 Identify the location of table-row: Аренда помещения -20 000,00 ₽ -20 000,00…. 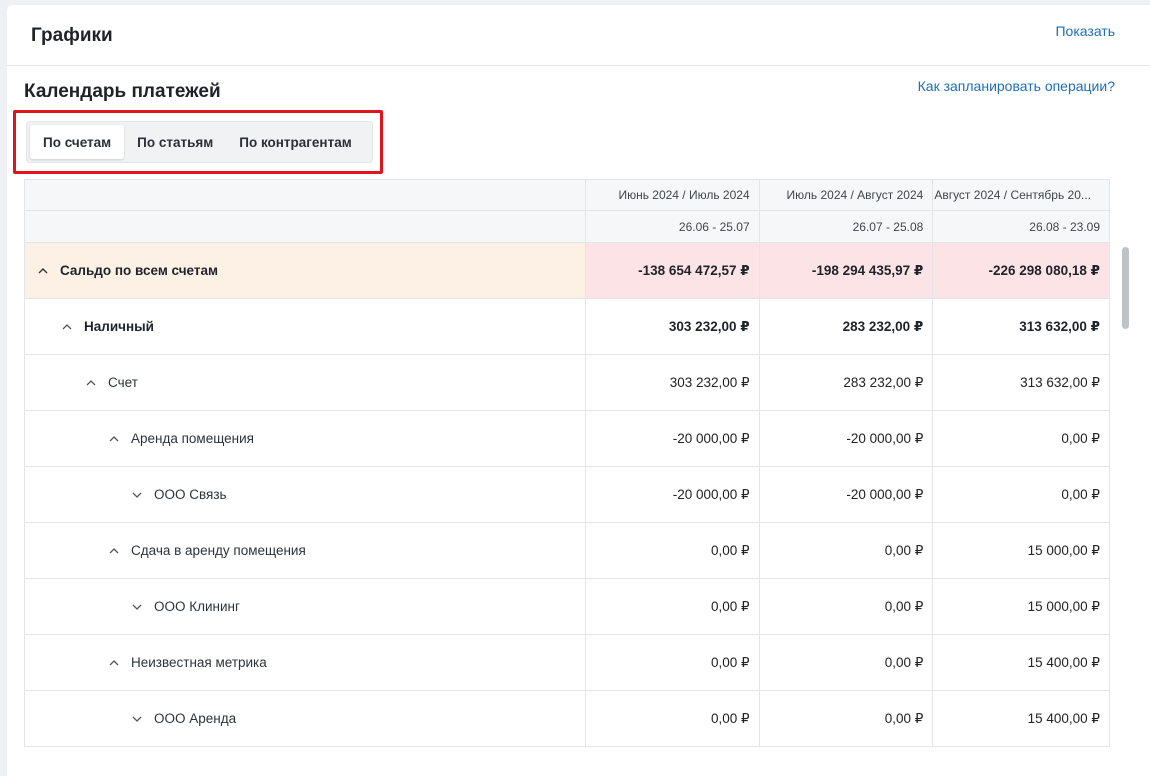
(567, 439).